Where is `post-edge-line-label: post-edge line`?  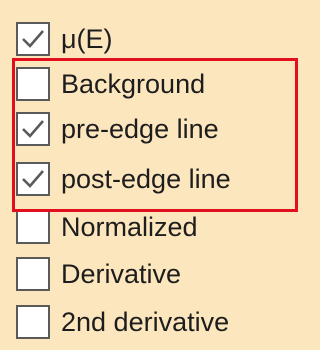
post-edge-line-label: post-edge line is located at coordinates (146, 178).